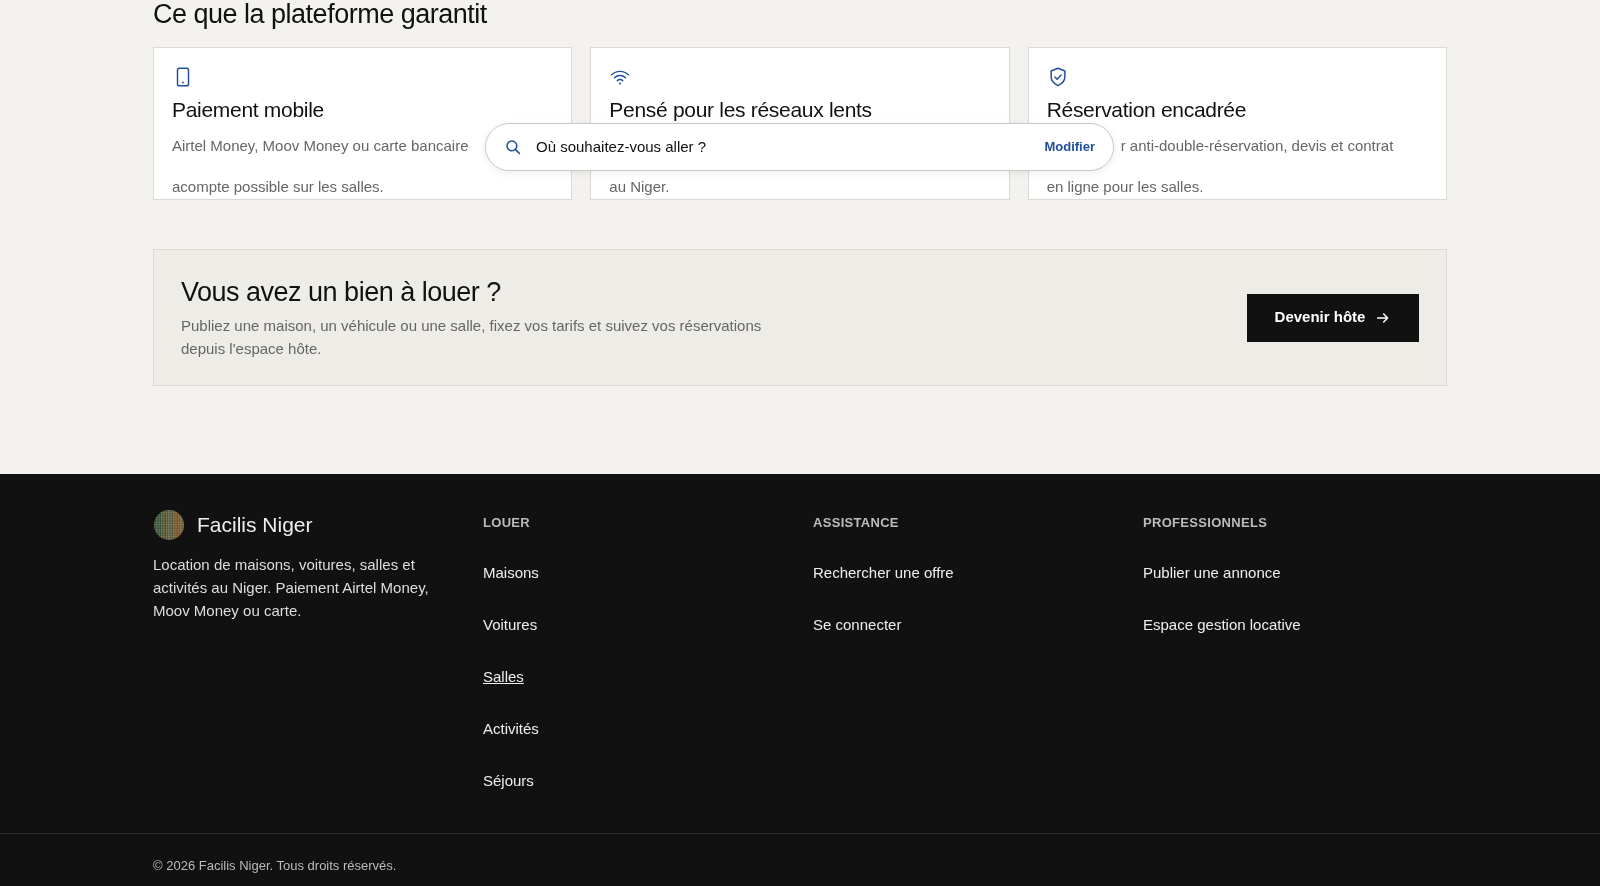  Describe the element at coordinates (320, 15) in the screenshot. I see `section-title: Ce que la plateforme garantit` at that location.